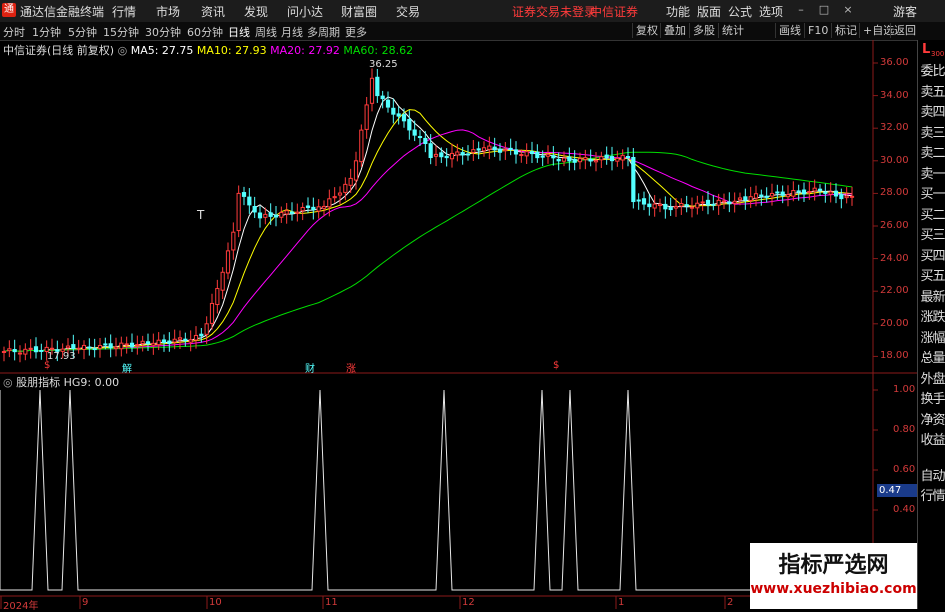 This screenshot has width=945, height=612. What do you see at coordinates (323, 32) in the screenshot?
I see `tab-period-multi: 多周期` at bounding box center [323, 32].